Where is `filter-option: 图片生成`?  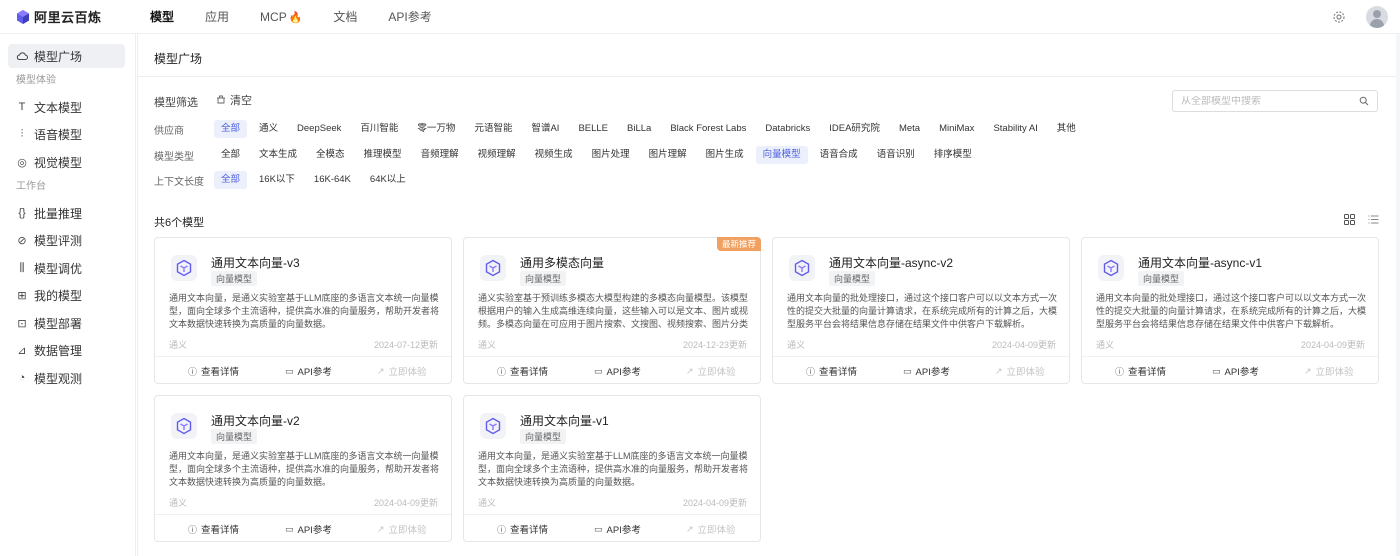 filter-option: 图片生成 is located at coordinates (725, 155).